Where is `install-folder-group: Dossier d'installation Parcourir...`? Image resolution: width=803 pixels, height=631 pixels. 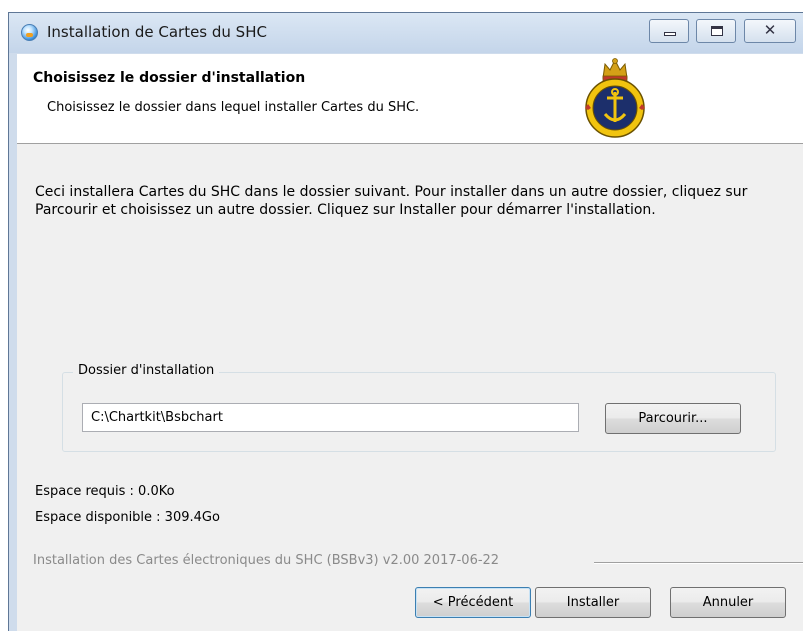 install-folder-group: Dossier d'installation Parcourir... is located at coordinates (419, 407).